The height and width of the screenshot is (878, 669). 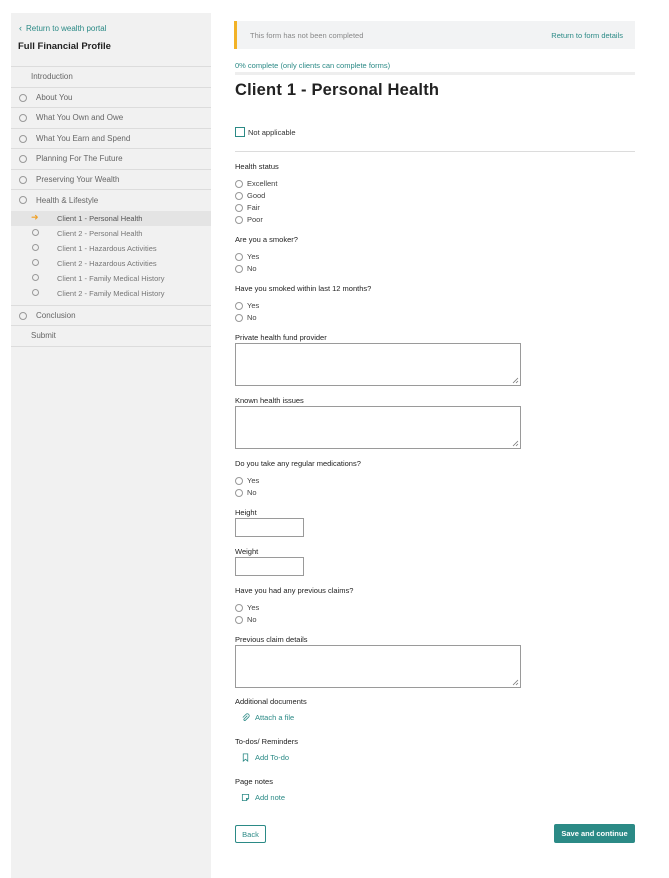 What do you see at coordinates (294, 590) in the screenshot?
I see `previous-claims-label: Have you had any previous claims?` at bounding box center [294, 590].